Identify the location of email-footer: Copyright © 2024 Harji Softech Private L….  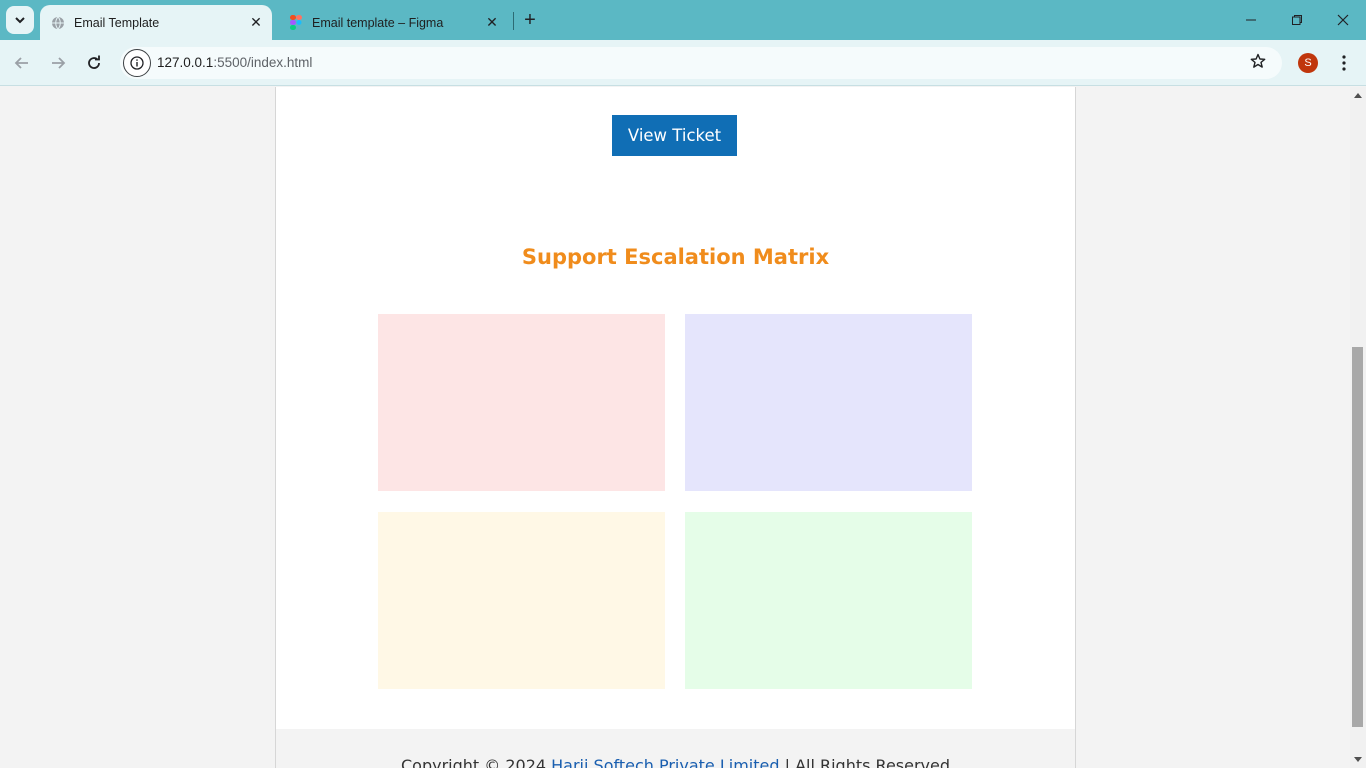
(675, 748).